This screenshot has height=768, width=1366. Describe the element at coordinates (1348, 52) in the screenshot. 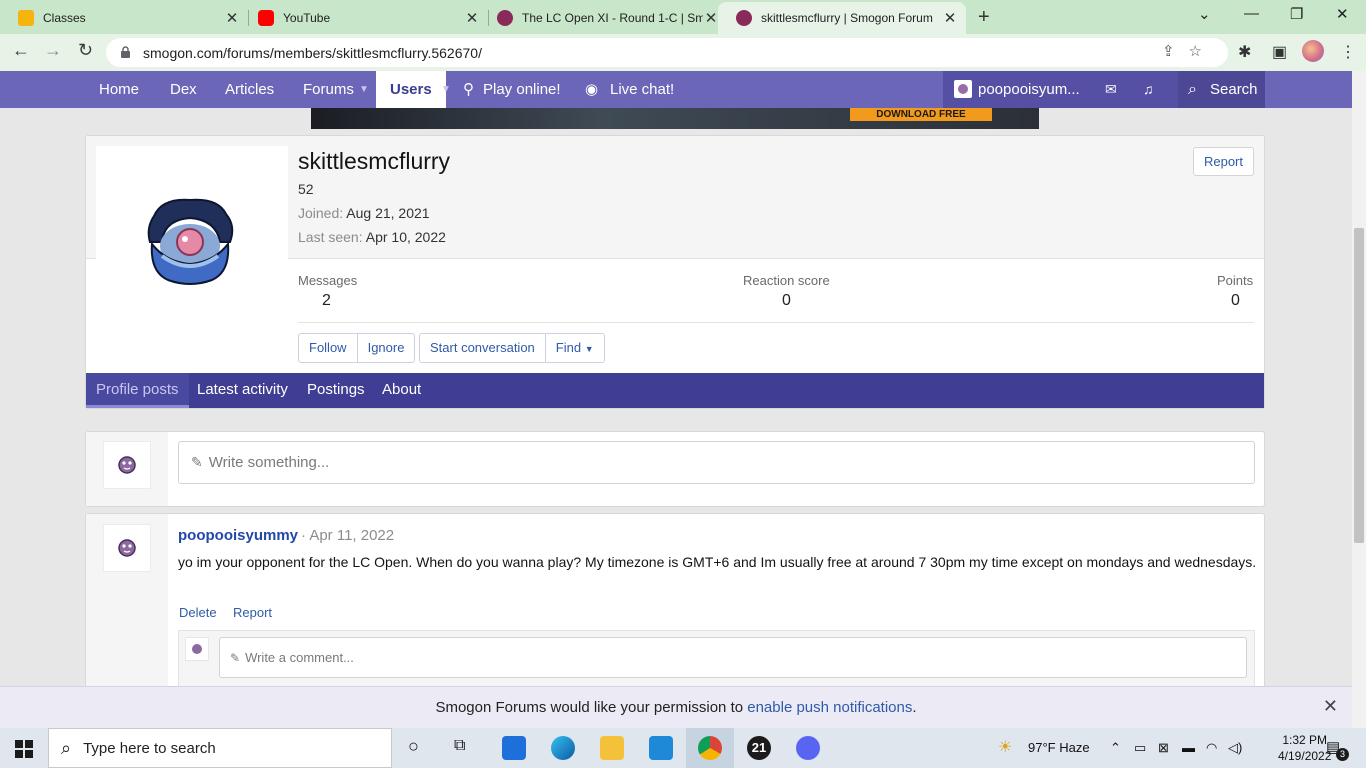

I see `chrome-menu-icon: ⋮` at that location.